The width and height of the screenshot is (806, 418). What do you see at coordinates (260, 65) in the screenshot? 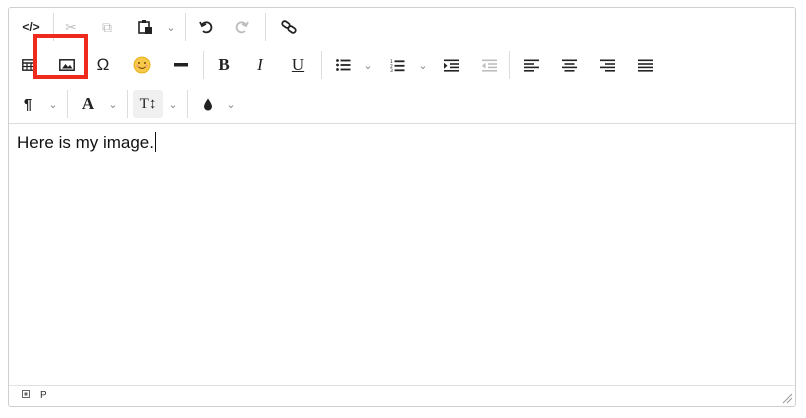
I see `italic-button: I` at bounding box center [260, 65].